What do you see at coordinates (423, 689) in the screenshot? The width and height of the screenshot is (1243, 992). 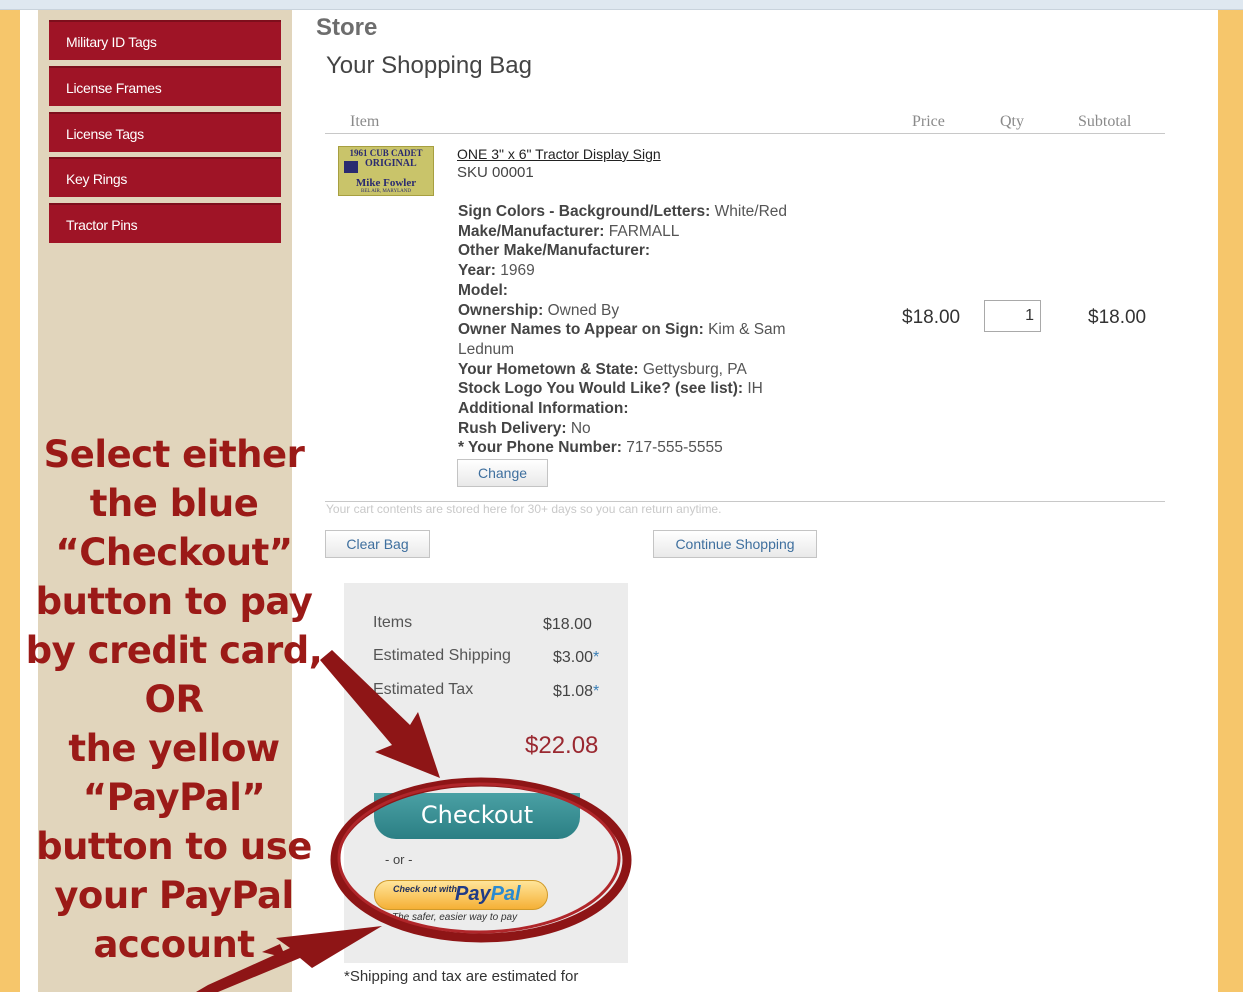 I see `tax-label: Estimated Tax` at bounding box center [423, 689].